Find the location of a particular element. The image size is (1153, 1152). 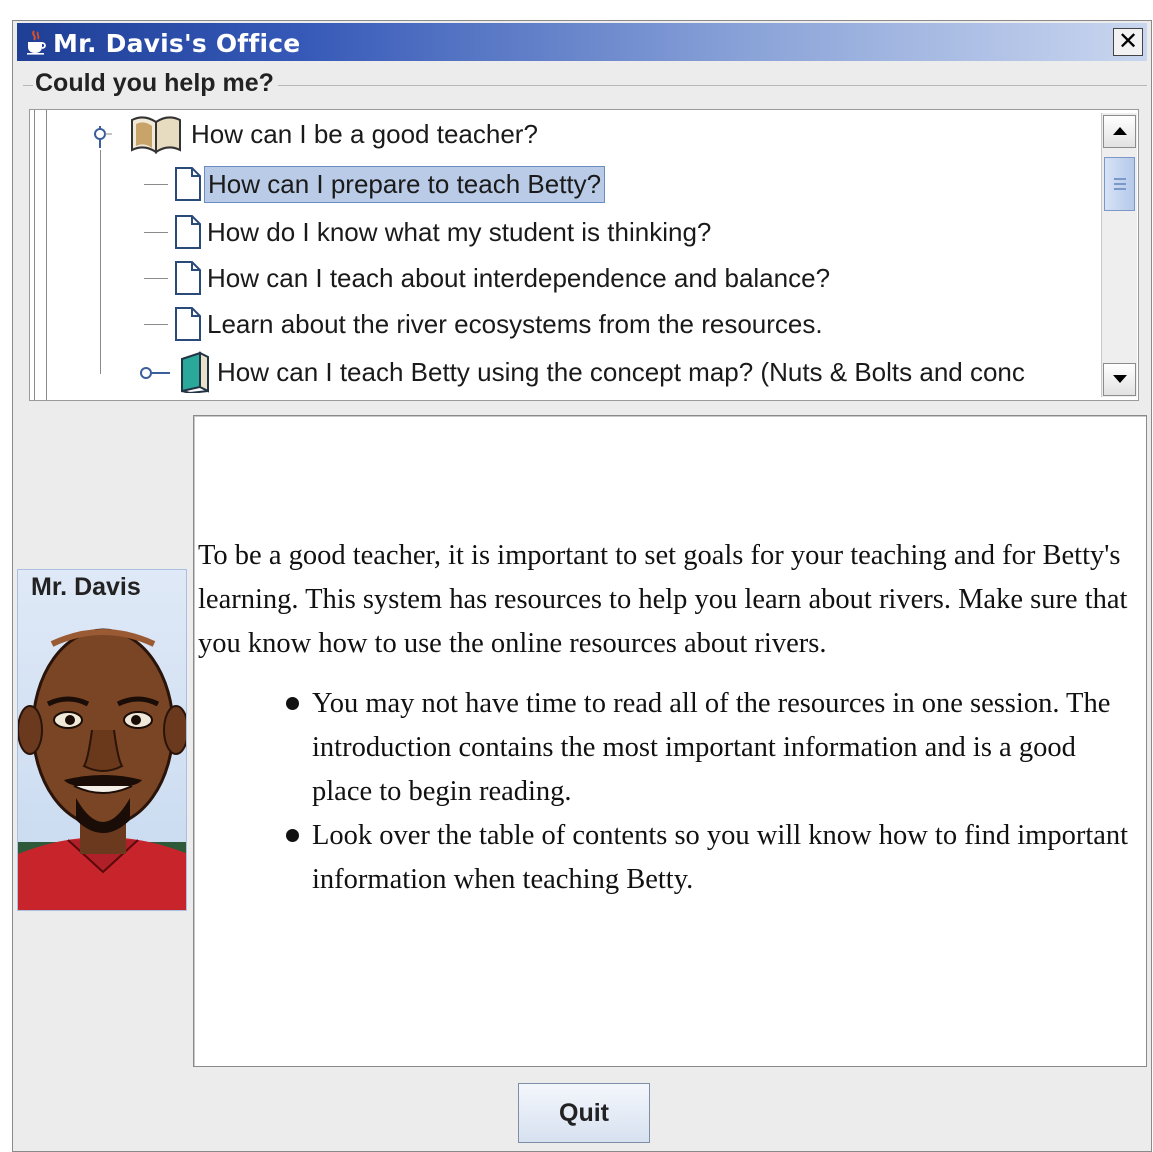

title-bar: Mr. Davis's Office ✕ is located at coordinates (582, 42).